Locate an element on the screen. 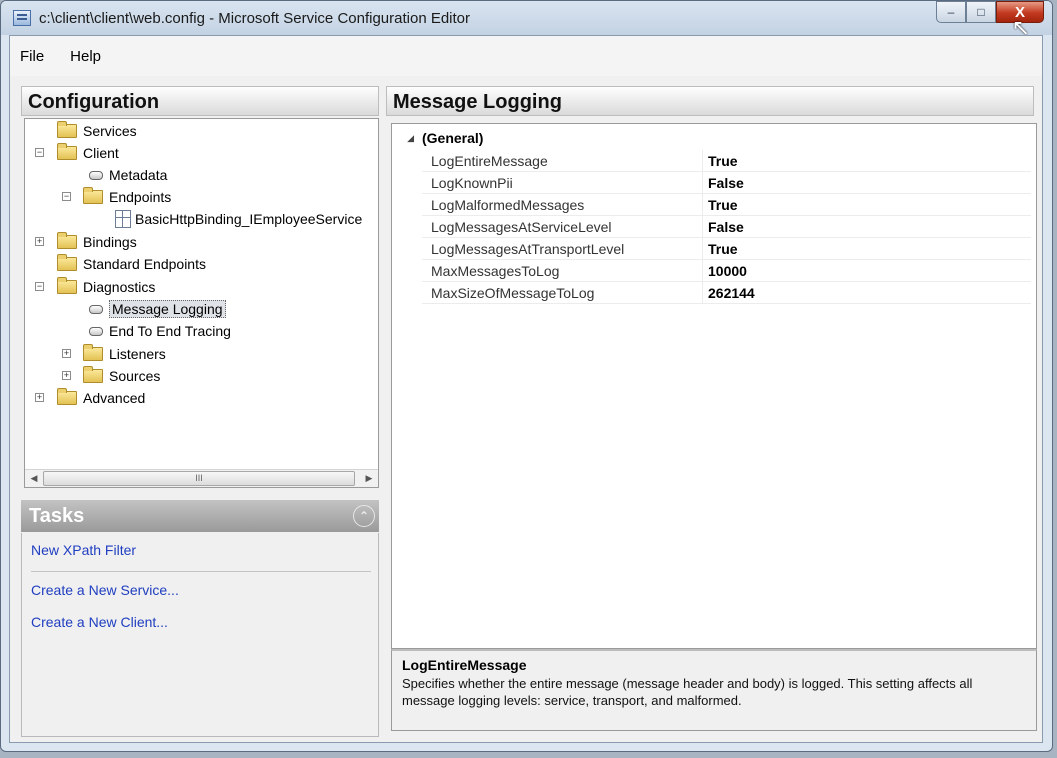  tree-node-label: Endpoints is located at coordinates (140, 197).